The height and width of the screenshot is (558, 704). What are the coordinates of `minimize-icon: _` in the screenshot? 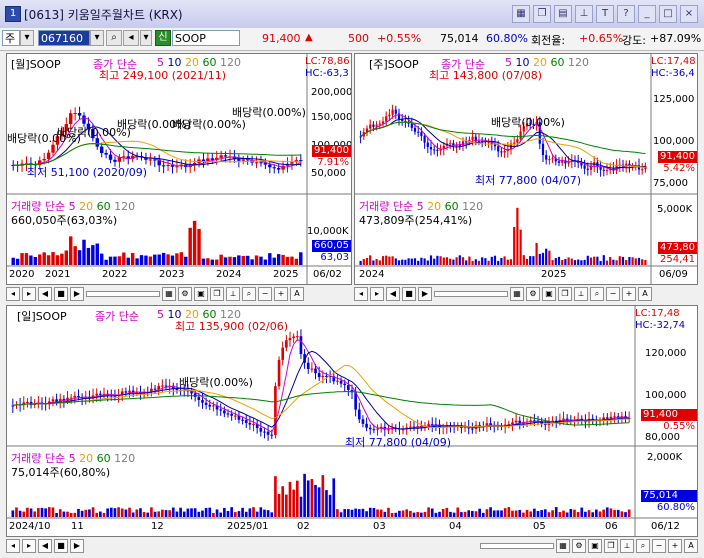 It's located at (647, 14).